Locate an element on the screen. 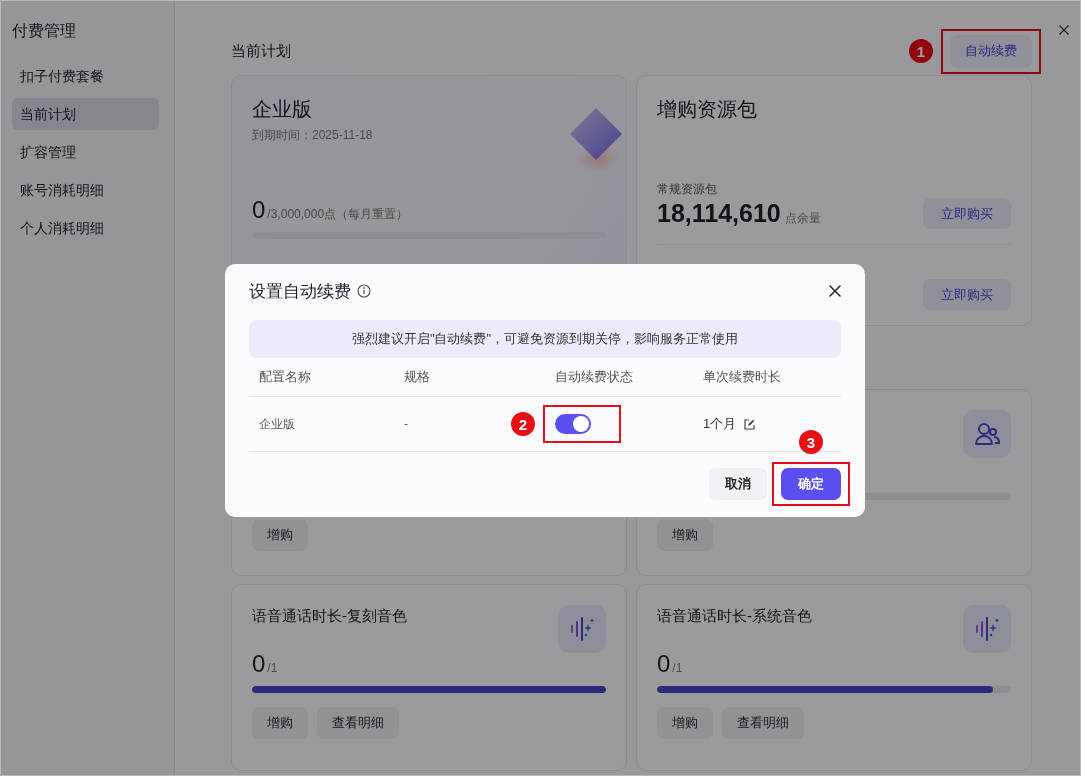 Image resolution: width=1081 pixels, height=776 pixels. annotation-badge: 2 is located at coordinates (523, 424).